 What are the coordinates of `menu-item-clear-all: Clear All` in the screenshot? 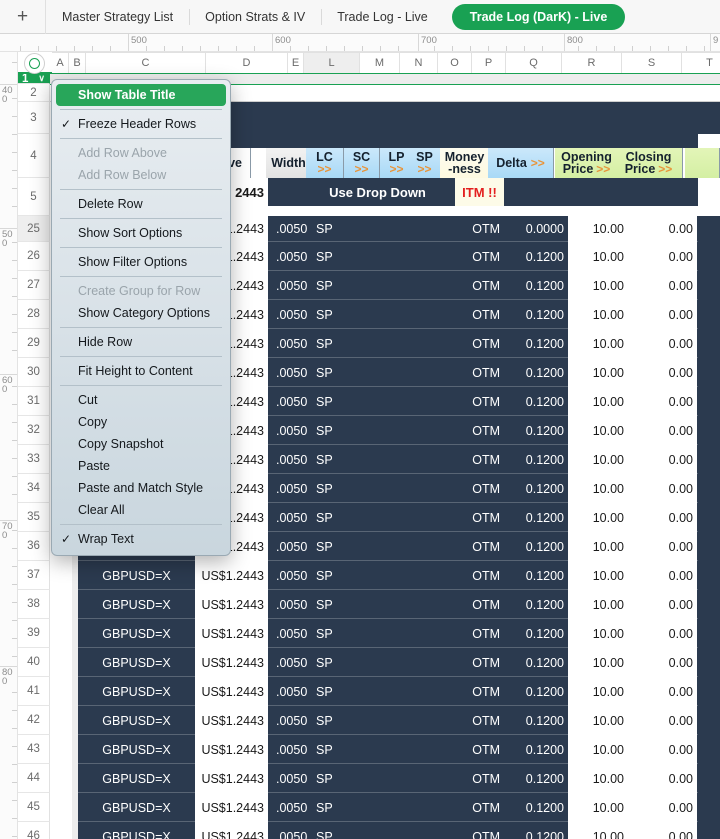 It's located at (141, 510).